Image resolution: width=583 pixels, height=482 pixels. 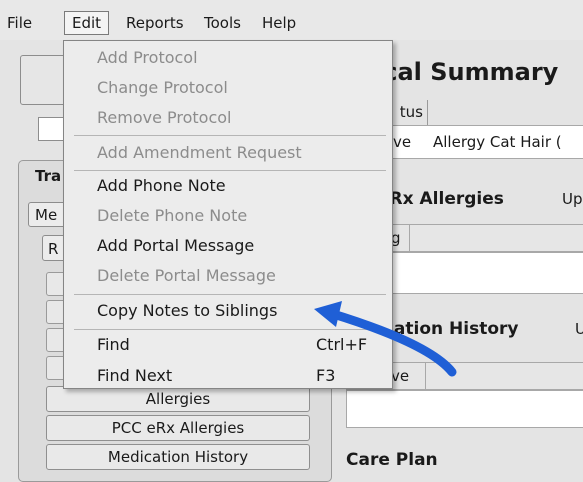 What do you see at coordinates (155, 23) in the screenshot?
I see `menu-reports: Reports` at bounding box center [155, 23].